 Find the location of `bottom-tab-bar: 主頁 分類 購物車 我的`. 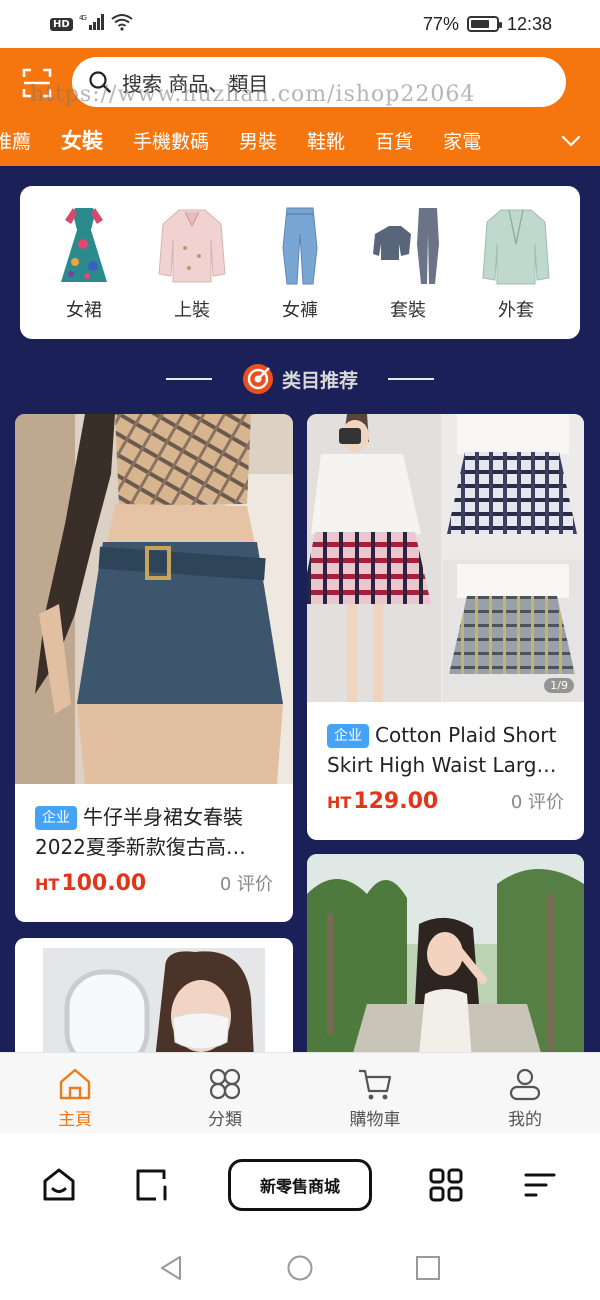

bottom-tab-bar: 主頁 分類 購物車 我的 is located at coordinates (300, 1093).